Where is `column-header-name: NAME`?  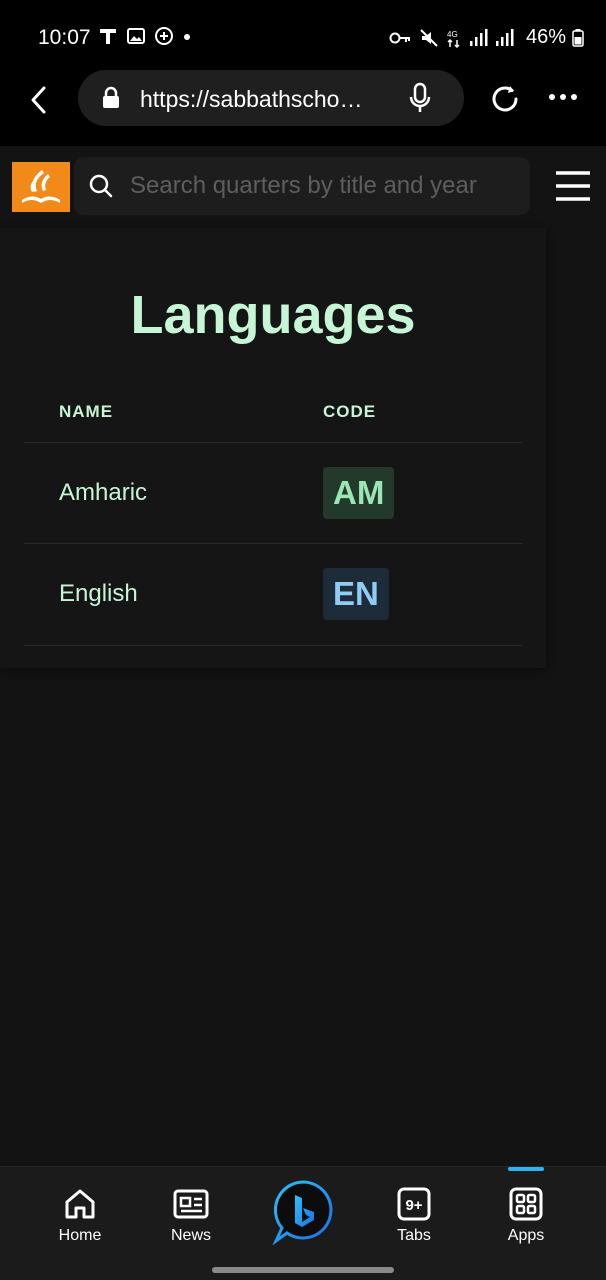
column-header-name: NAME is located at coordinates (86, 411).